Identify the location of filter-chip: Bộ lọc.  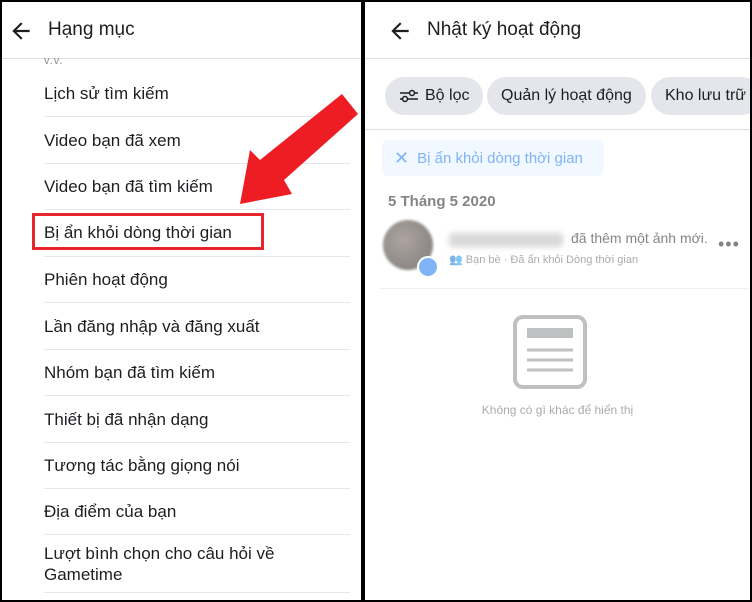
(434, 96).